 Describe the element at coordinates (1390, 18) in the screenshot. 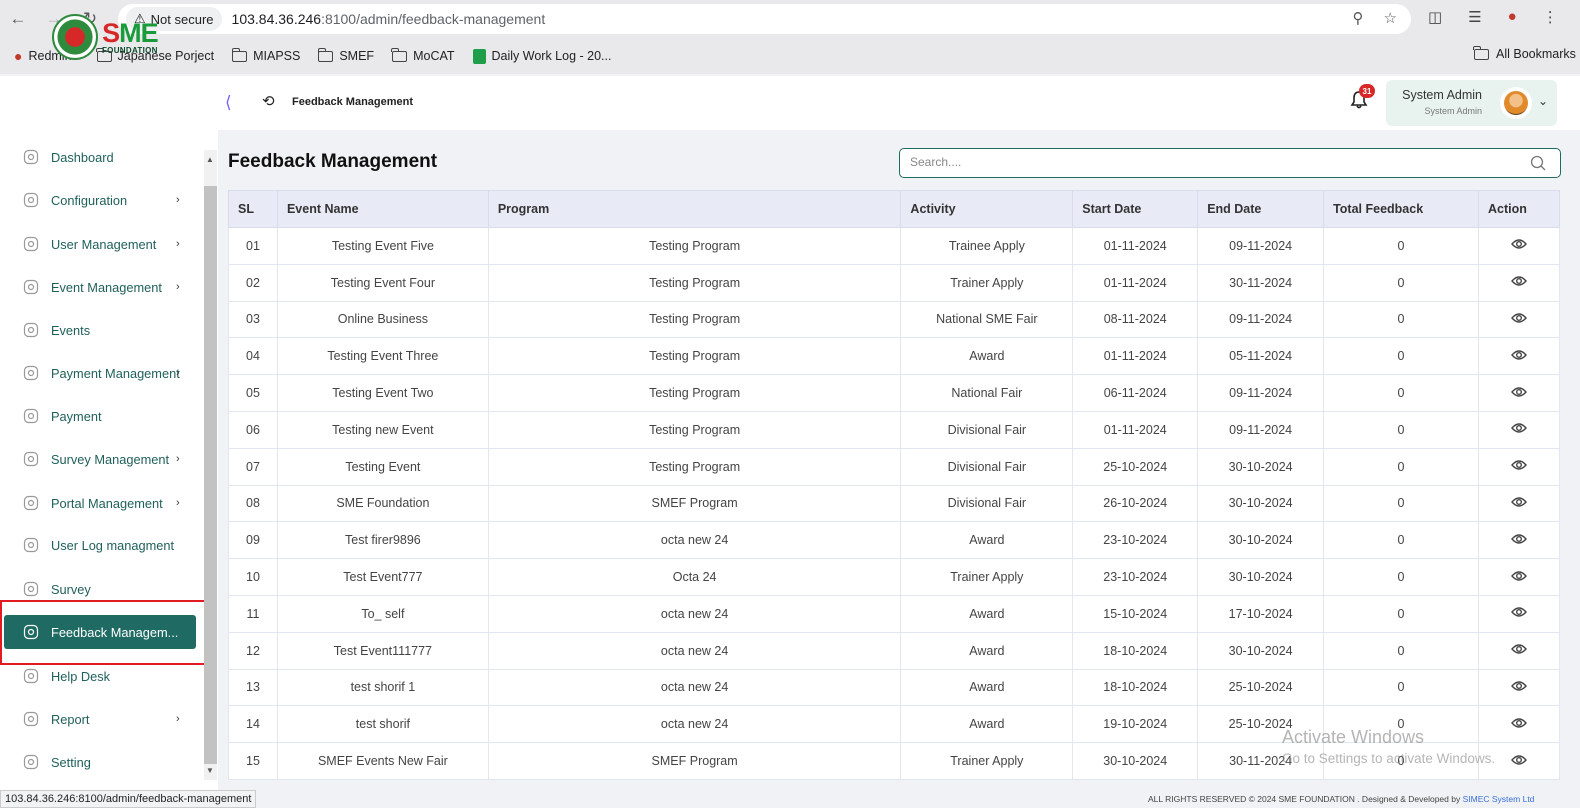

I see `star-icon: ☆` at that location.